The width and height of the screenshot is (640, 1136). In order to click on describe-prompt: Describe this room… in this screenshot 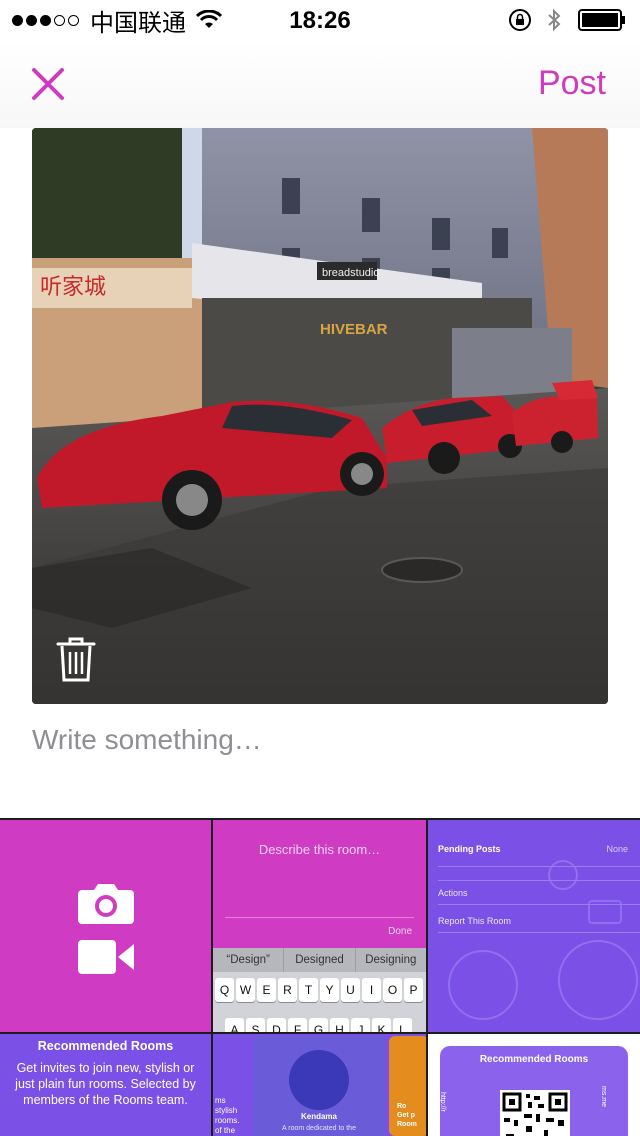, I will do `click(319, 849)`.